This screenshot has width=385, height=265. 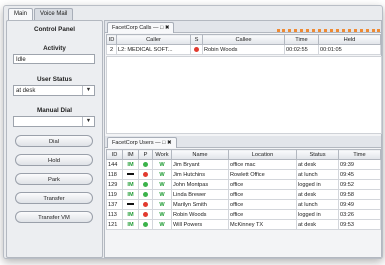 What do you see at coordinates (262, 154) in the screenshot?
I see `column-header-location: Location` at bounding box center [262, 154].